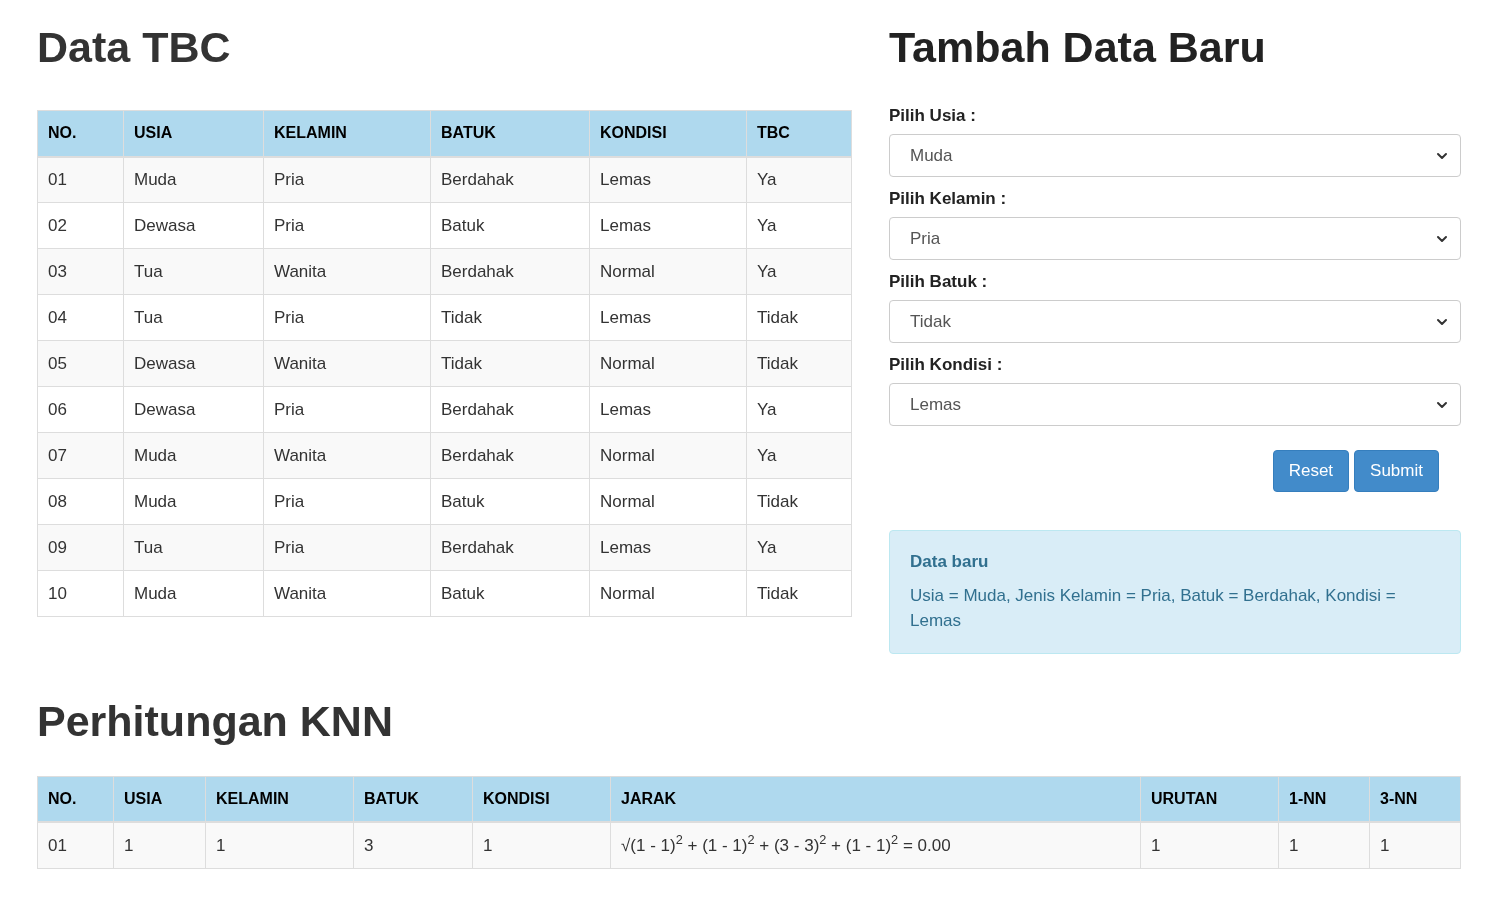  What do you see at coordinates (1311, 471) in the screenshot?
I see `reset-button: Reset` at bounding box center [1311, 471].